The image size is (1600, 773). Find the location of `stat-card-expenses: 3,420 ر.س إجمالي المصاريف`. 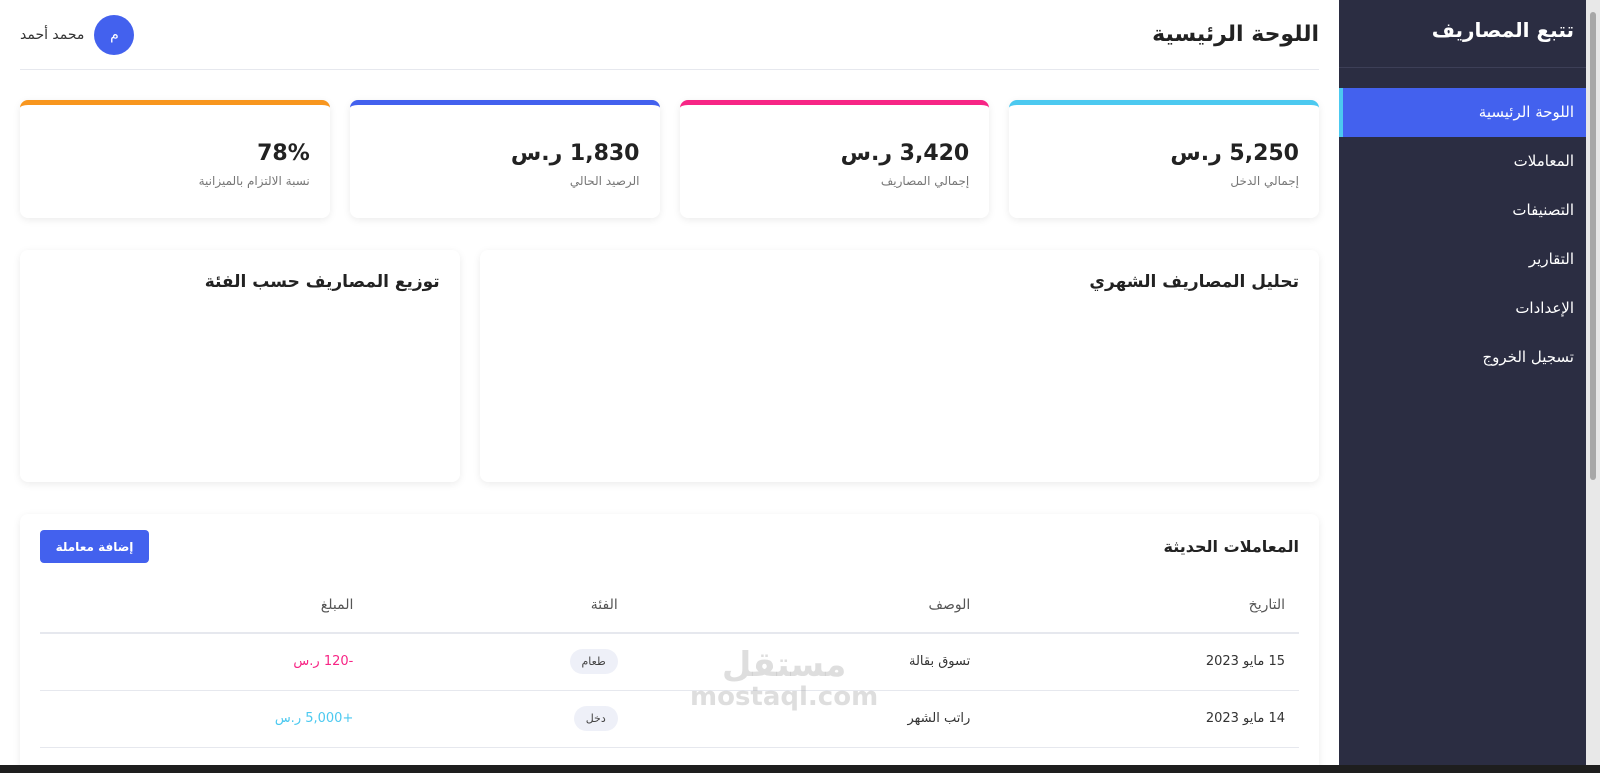

stat-card-expenses: 3,420 ر.س إجمالي المصاريف is located at coordinates (834, 159).